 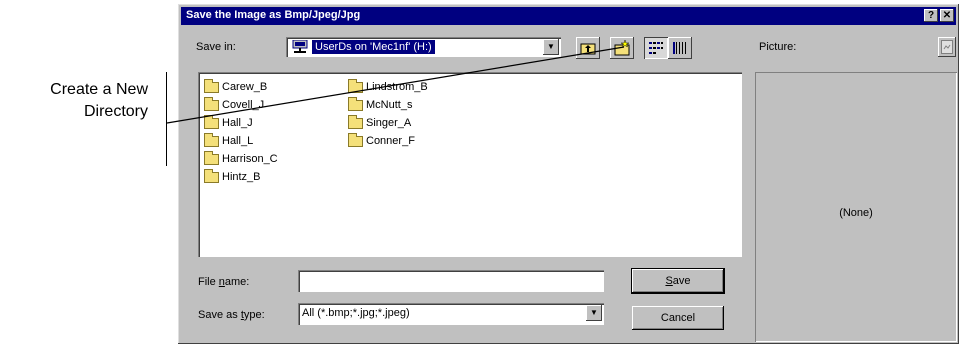 What do you see at coordinates (208, 282) in the screenshot?
I see `file-name-label-pre: File` at bounding box center [208, 282].